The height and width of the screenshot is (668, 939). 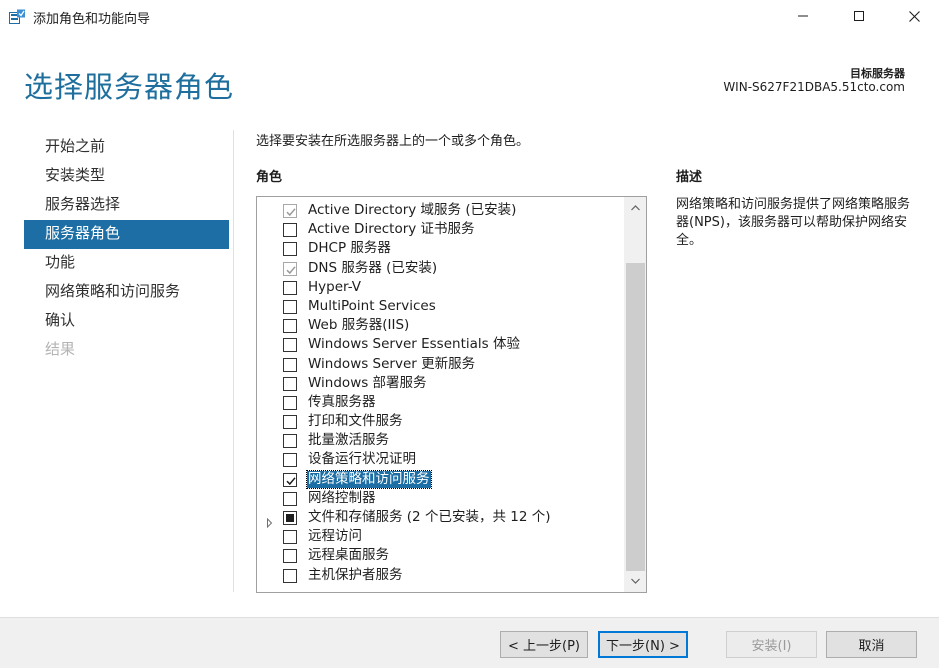 What do you see at coordinates (60, 349) in the screenshot?
I see `nav-item-results: 结果` at bounding box center [60, 349].